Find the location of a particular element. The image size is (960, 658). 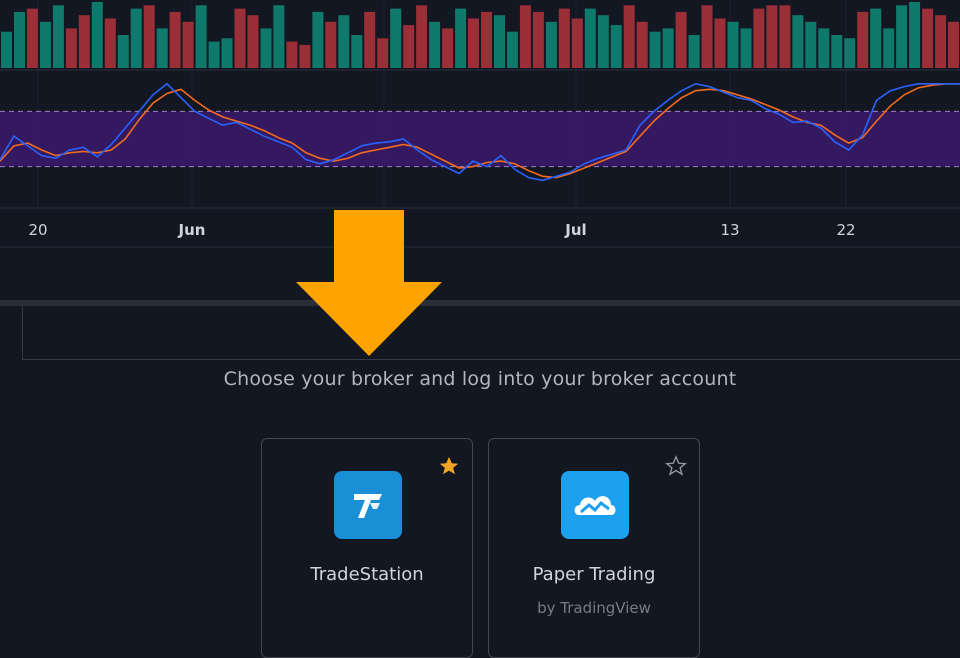

time-axis-label: 22 is located at coordinates (845, 230).